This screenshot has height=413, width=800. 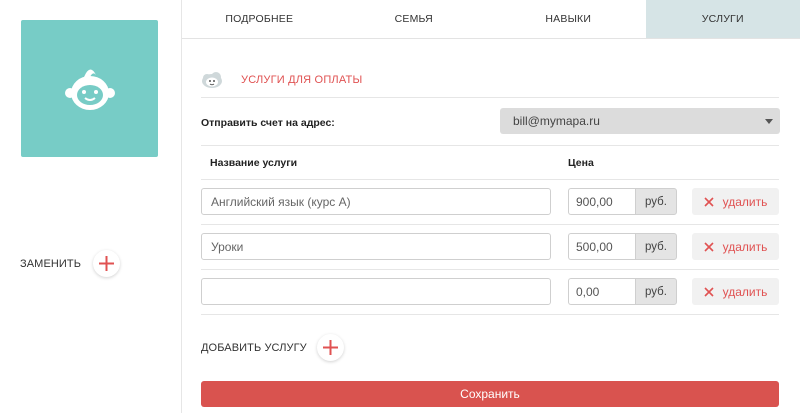 I want to click on avatar, so click(x=89, y=88).